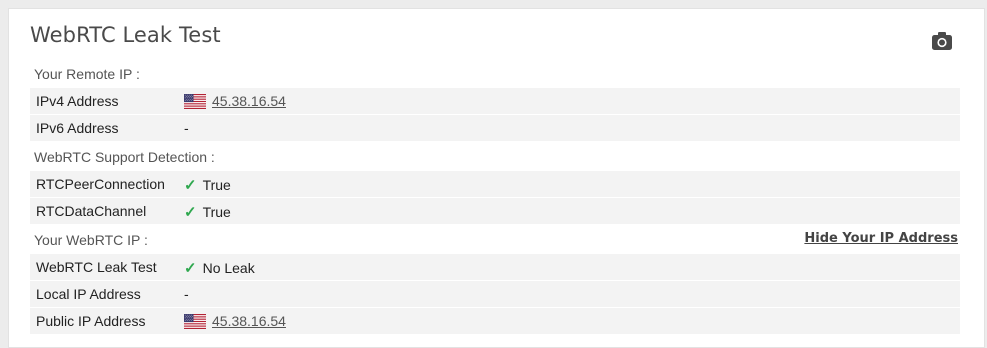  I want to click on table-row: WebRTC Leak Test ✓ No Leak, so click(495, 267).